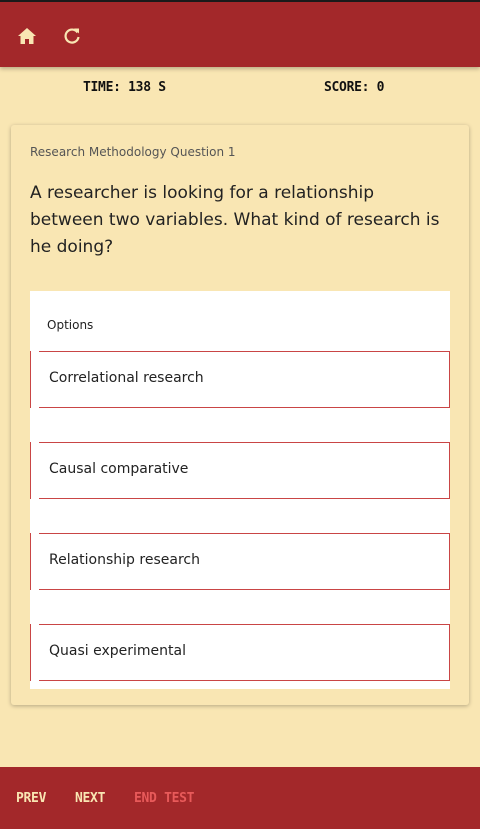 The image size is (480, 829). Describe the element at coordinates (31, 798) in the screenshot. I see `prev-button: PREV` at that location.